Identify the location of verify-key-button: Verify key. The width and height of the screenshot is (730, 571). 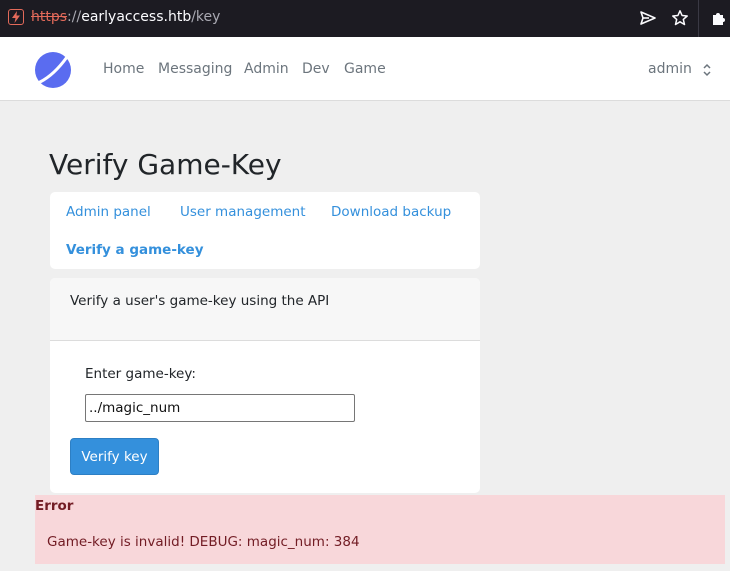
(114, 456).